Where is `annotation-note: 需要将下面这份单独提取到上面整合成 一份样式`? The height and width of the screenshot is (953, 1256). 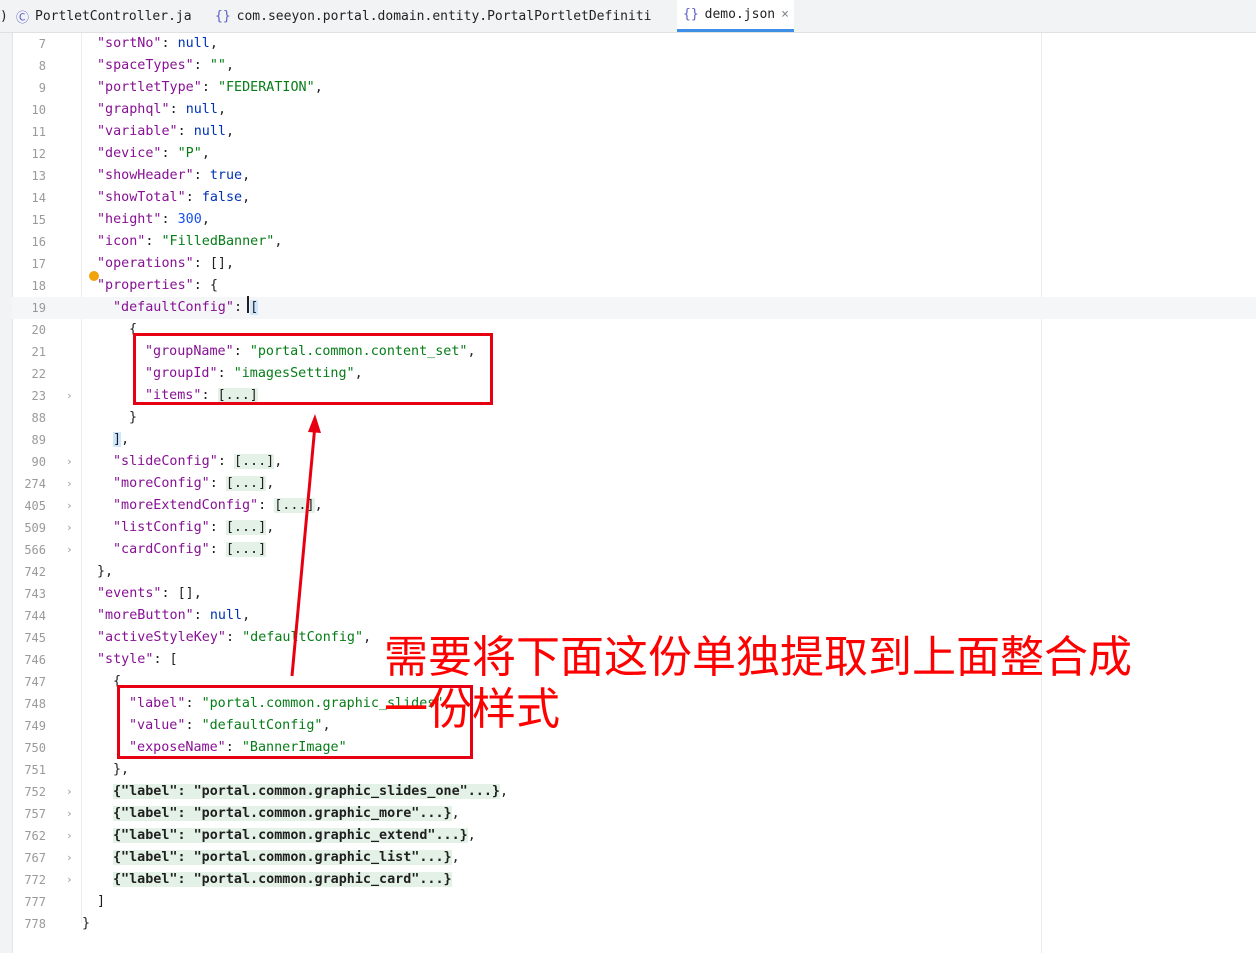 annotation-note: 需要将下面这份单独提取到上面整合成 一份样式 is located at coordinates (799, 684).